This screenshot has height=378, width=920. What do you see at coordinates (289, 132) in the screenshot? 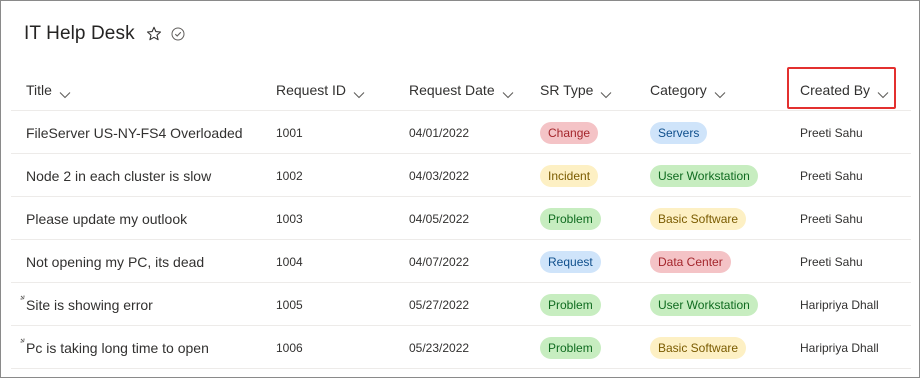
I see `cell-request-id: 1001` at bounding box center [289, 132].